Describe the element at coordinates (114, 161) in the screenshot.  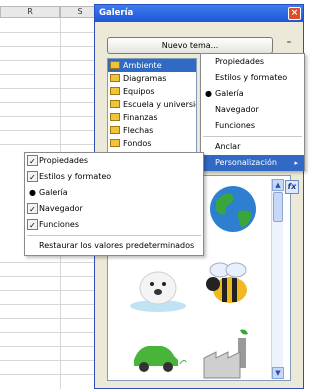
I see `submenu-item-propiedades: ✓ Propiedades` at that location.